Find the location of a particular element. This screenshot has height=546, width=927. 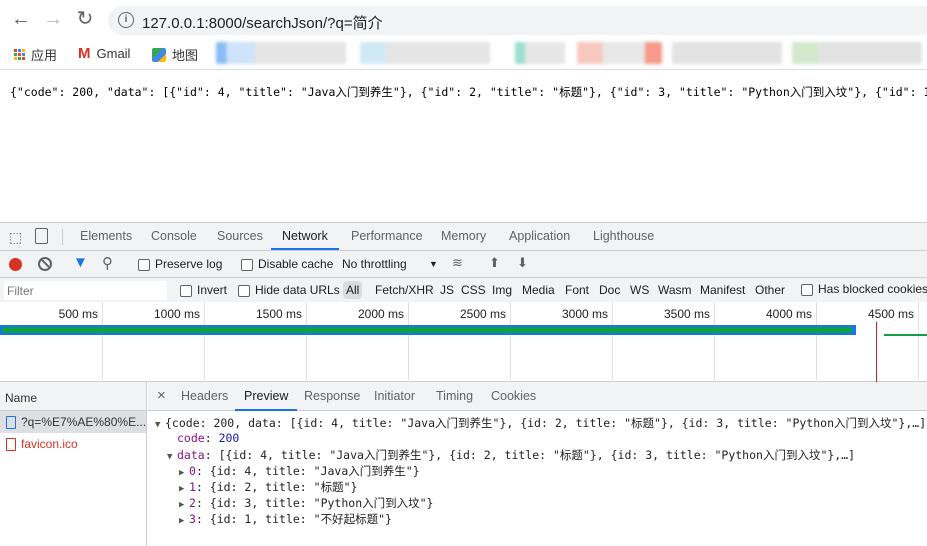

type-filter-font: Font is located at coordinates (577, 290).